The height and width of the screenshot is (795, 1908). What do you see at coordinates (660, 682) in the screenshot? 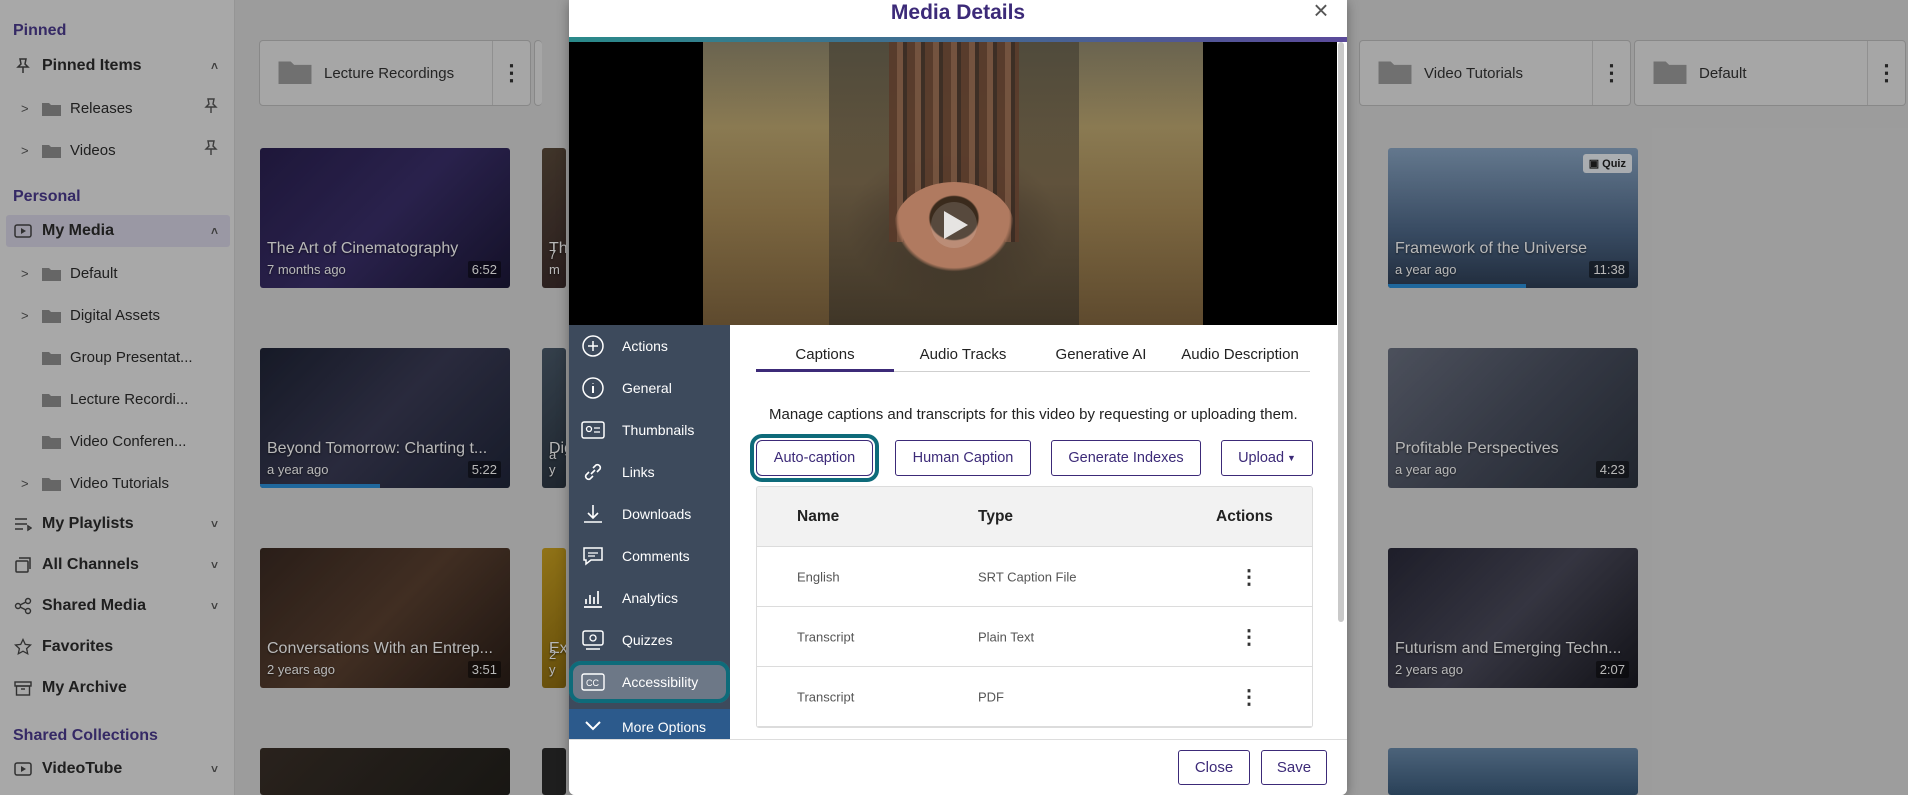
I see `nav-label: Accessibility` at bounding box center [660, 682].